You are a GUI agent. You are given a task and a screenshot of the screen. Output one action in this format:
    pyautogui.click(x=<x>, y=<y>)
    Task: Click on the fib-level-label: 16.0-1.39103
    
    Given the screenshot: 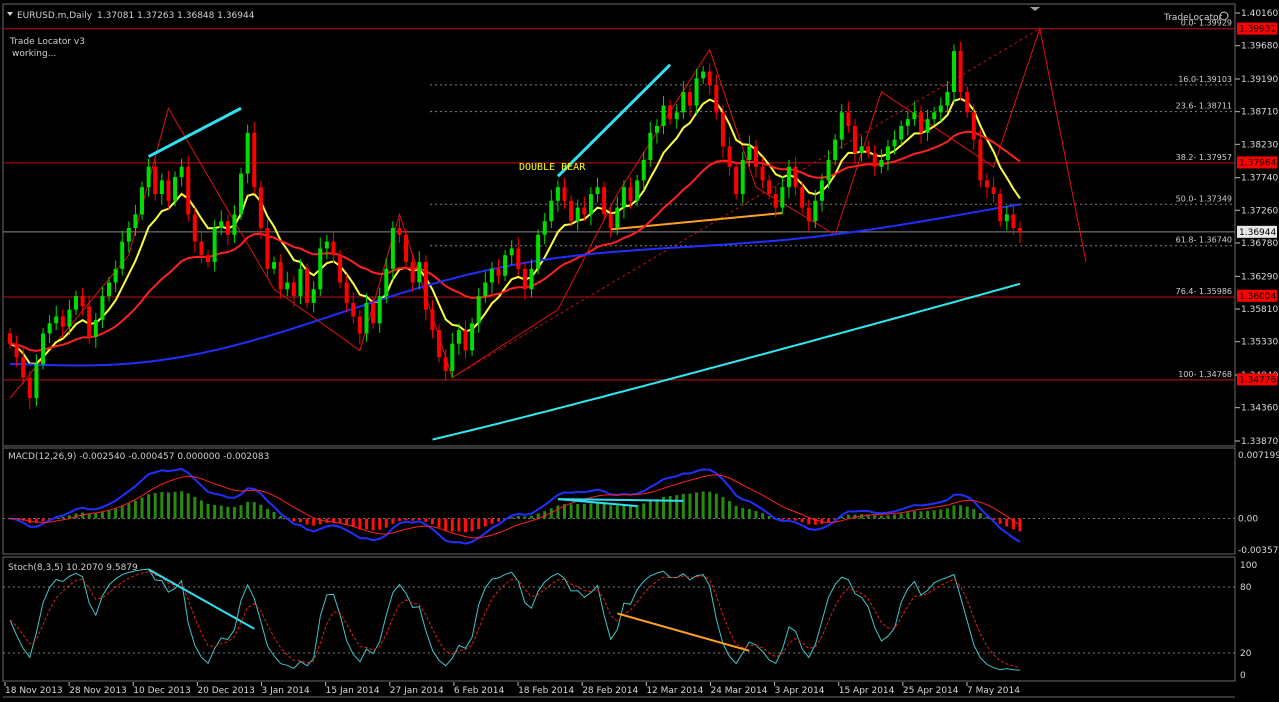 What is the action you would take?
    pyautogui.click(x=1205, y=79)
    